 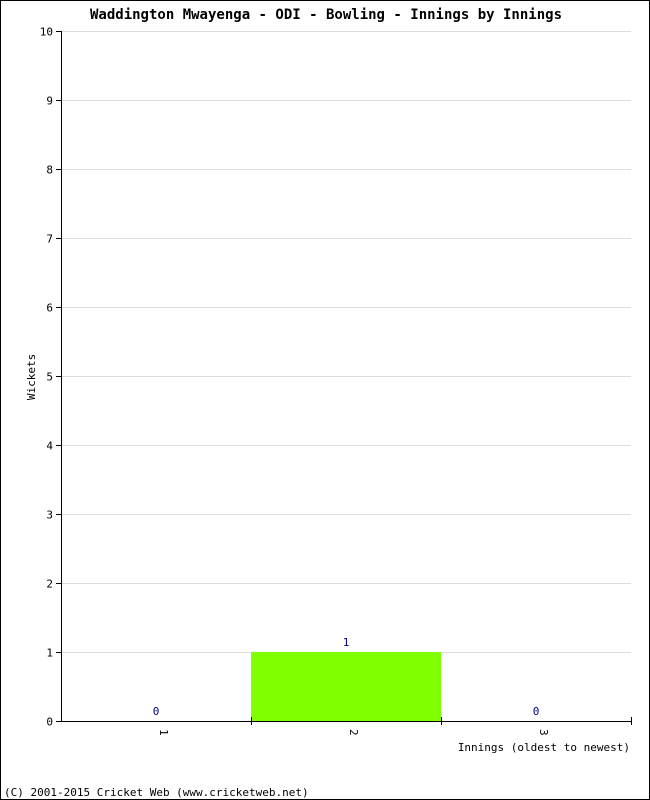 I want to click on y-tick-label: 2, so click(x=49, y=584).